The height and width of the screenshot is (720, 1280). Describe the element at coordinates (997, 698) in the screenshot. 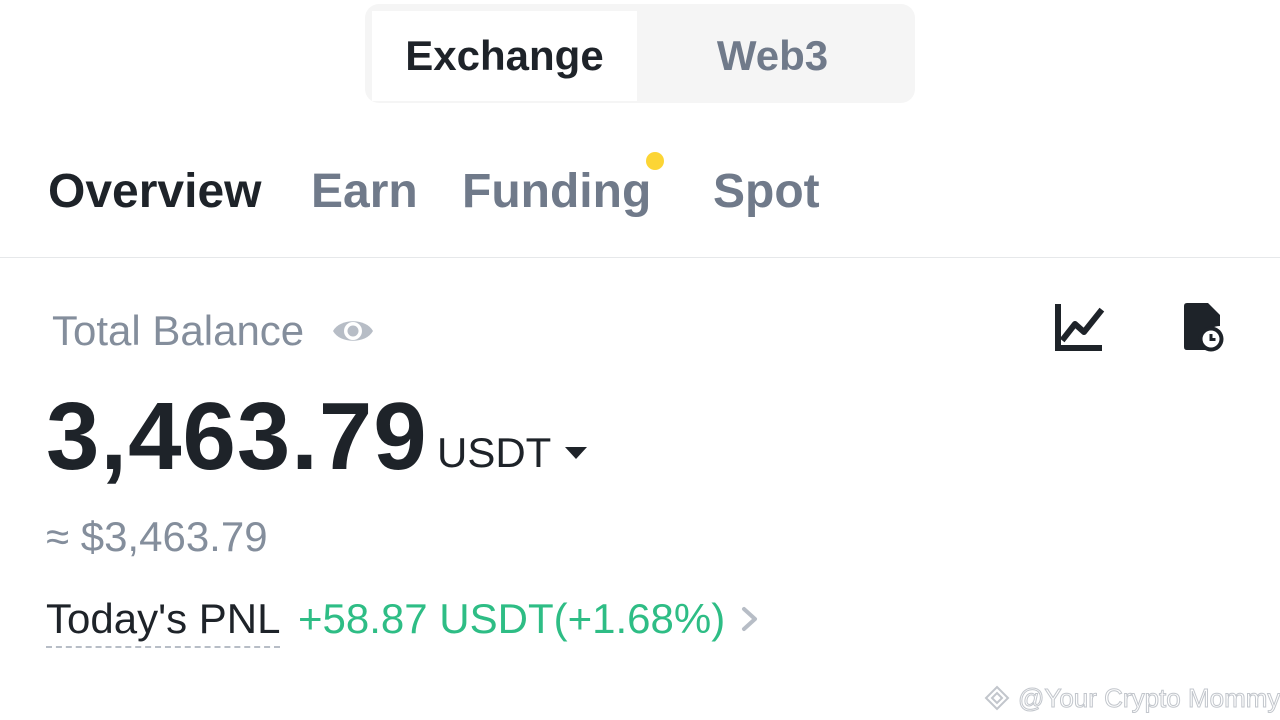

I see `watermark-logo-icon` at that location.